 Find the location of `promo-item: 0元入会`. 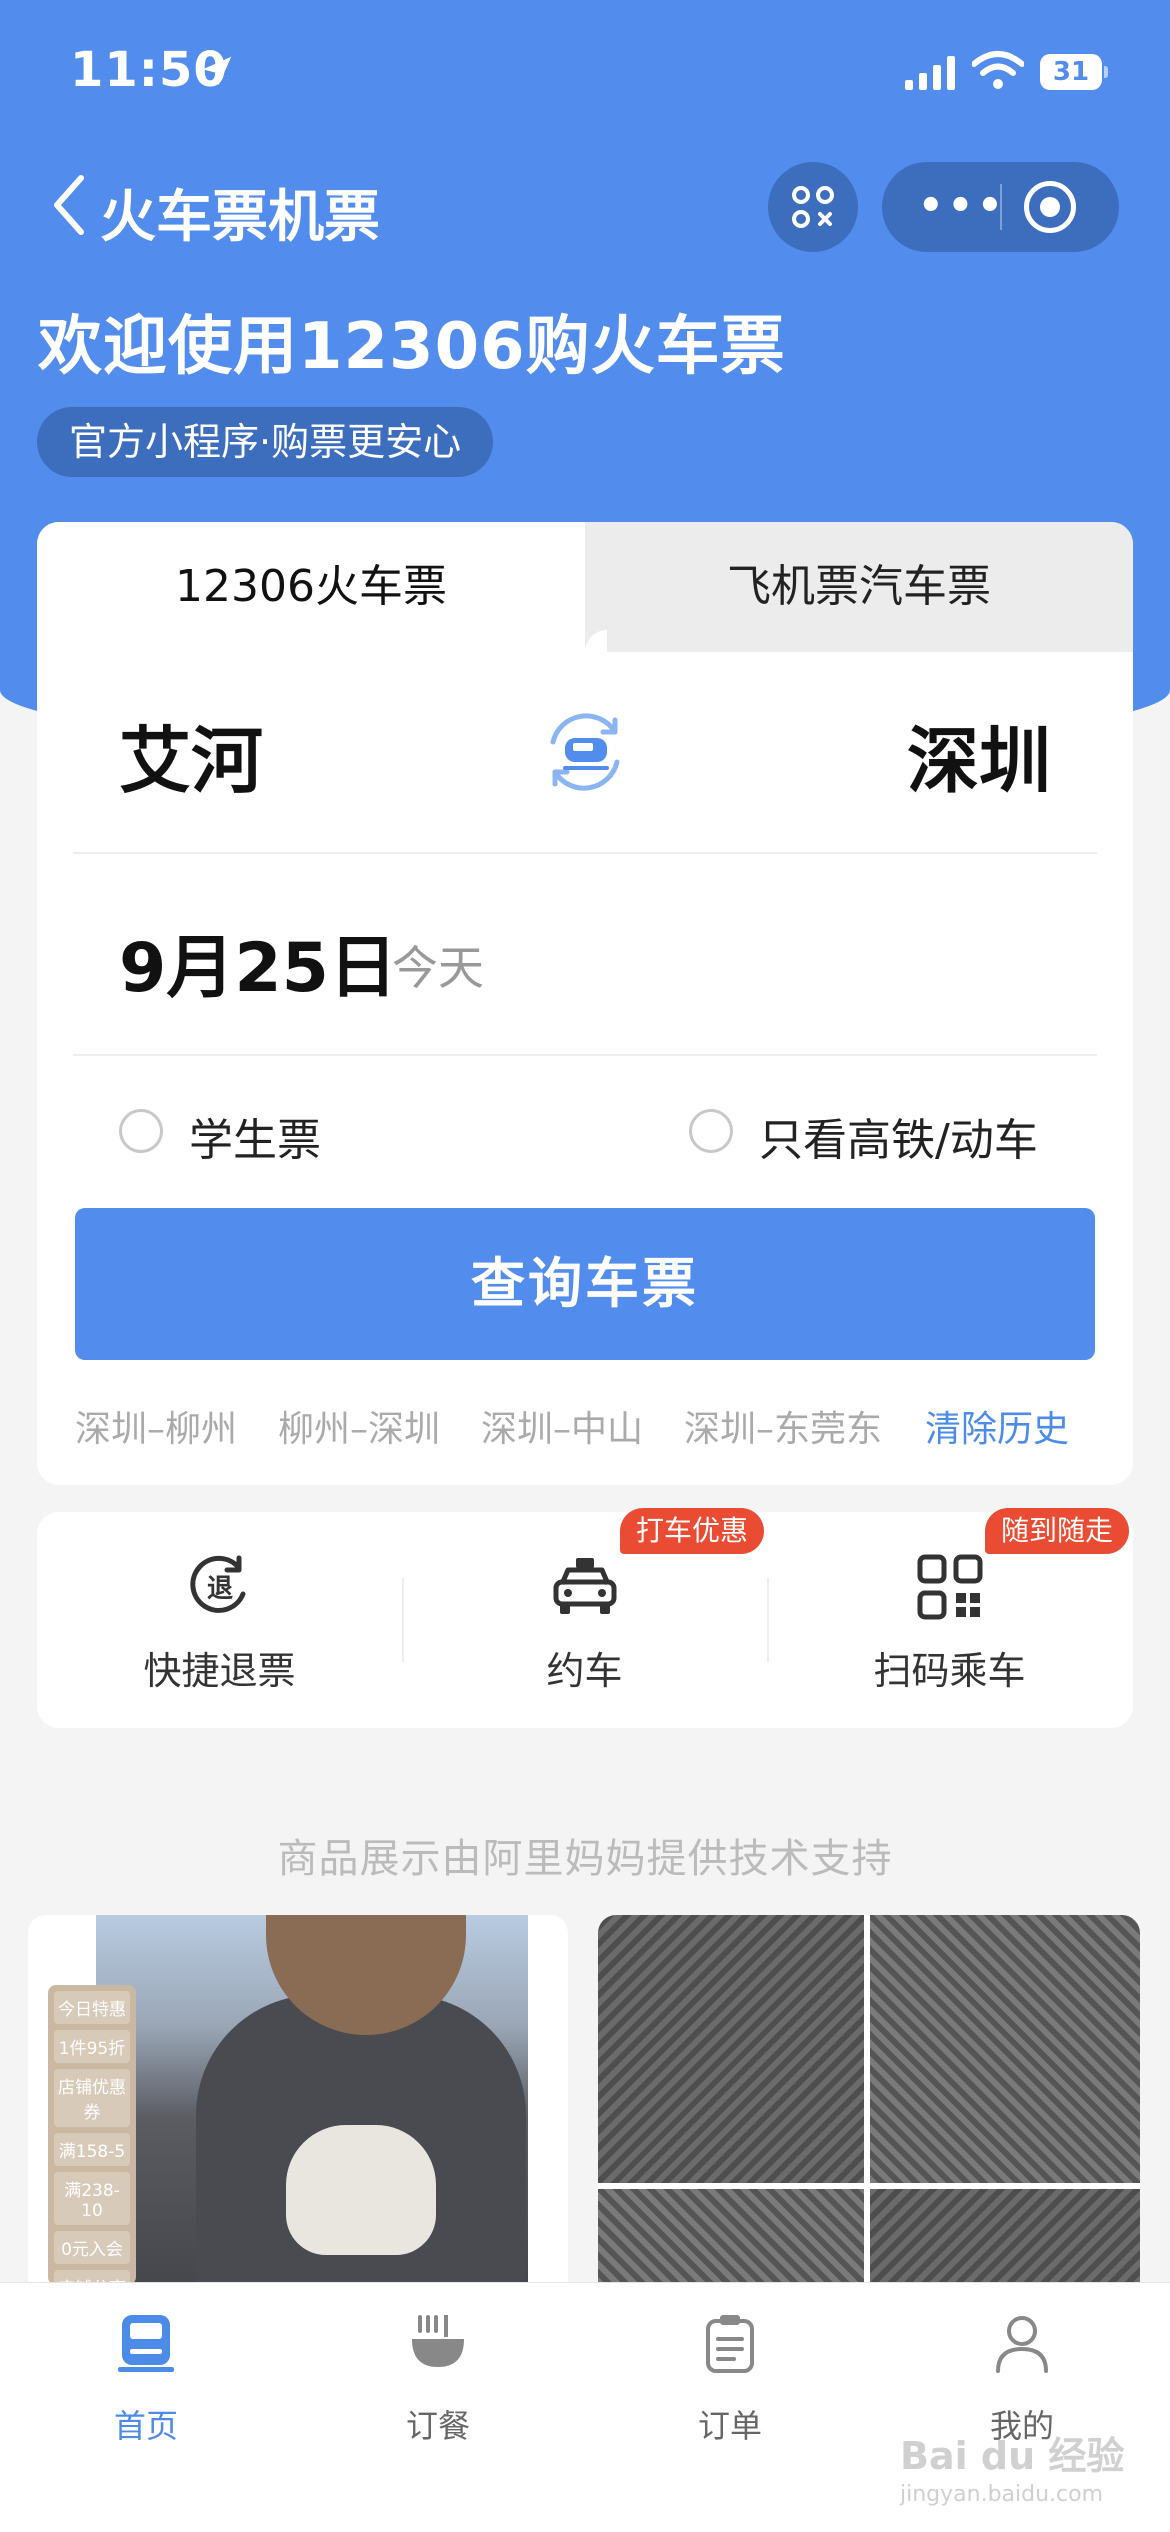

promo-item: 0元入会 is located at coordinates (92, 2247).